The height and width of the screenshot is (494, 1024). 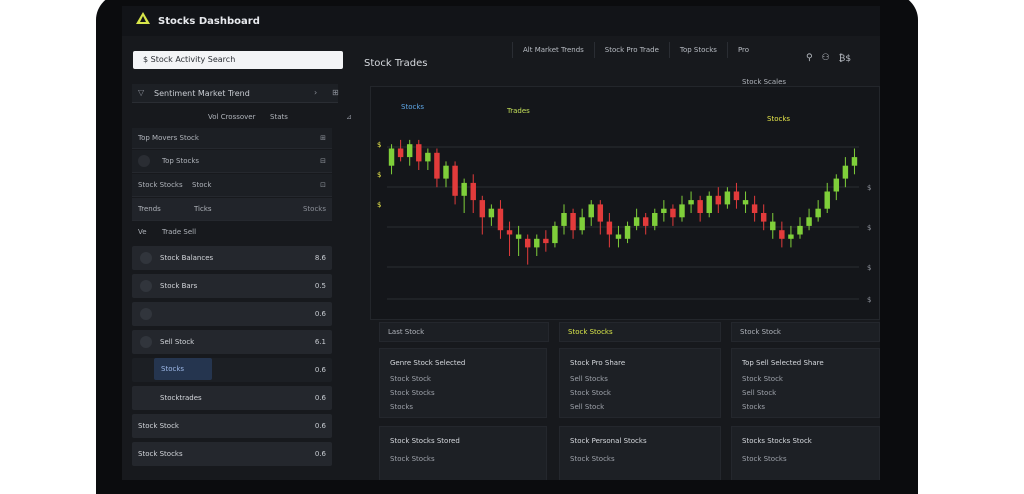 I want to click on tab-alt-market: Alt Market Trends, so click(x=553, y=50).